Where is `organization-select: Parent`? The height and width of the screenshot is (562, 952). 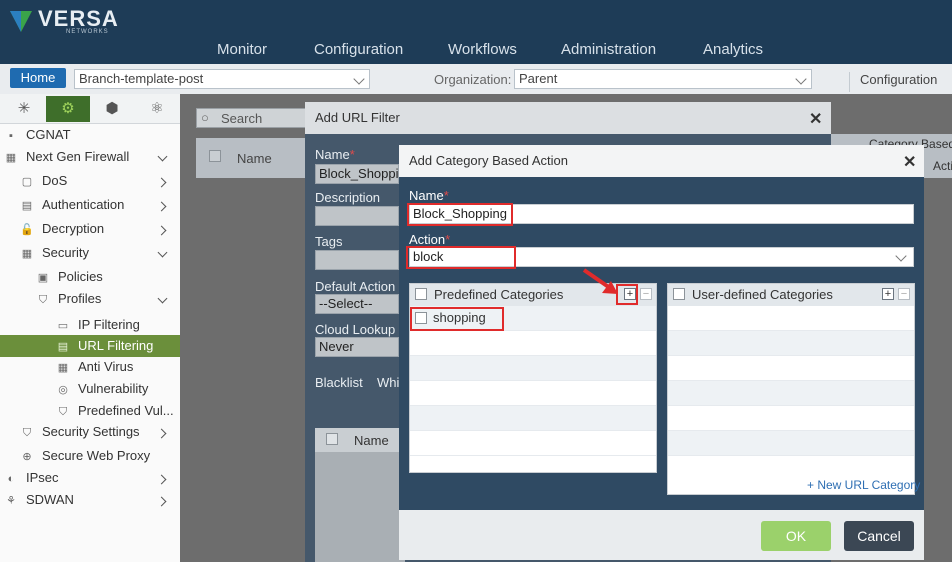
organization-select: Parent is located at coordinates (663, 79).